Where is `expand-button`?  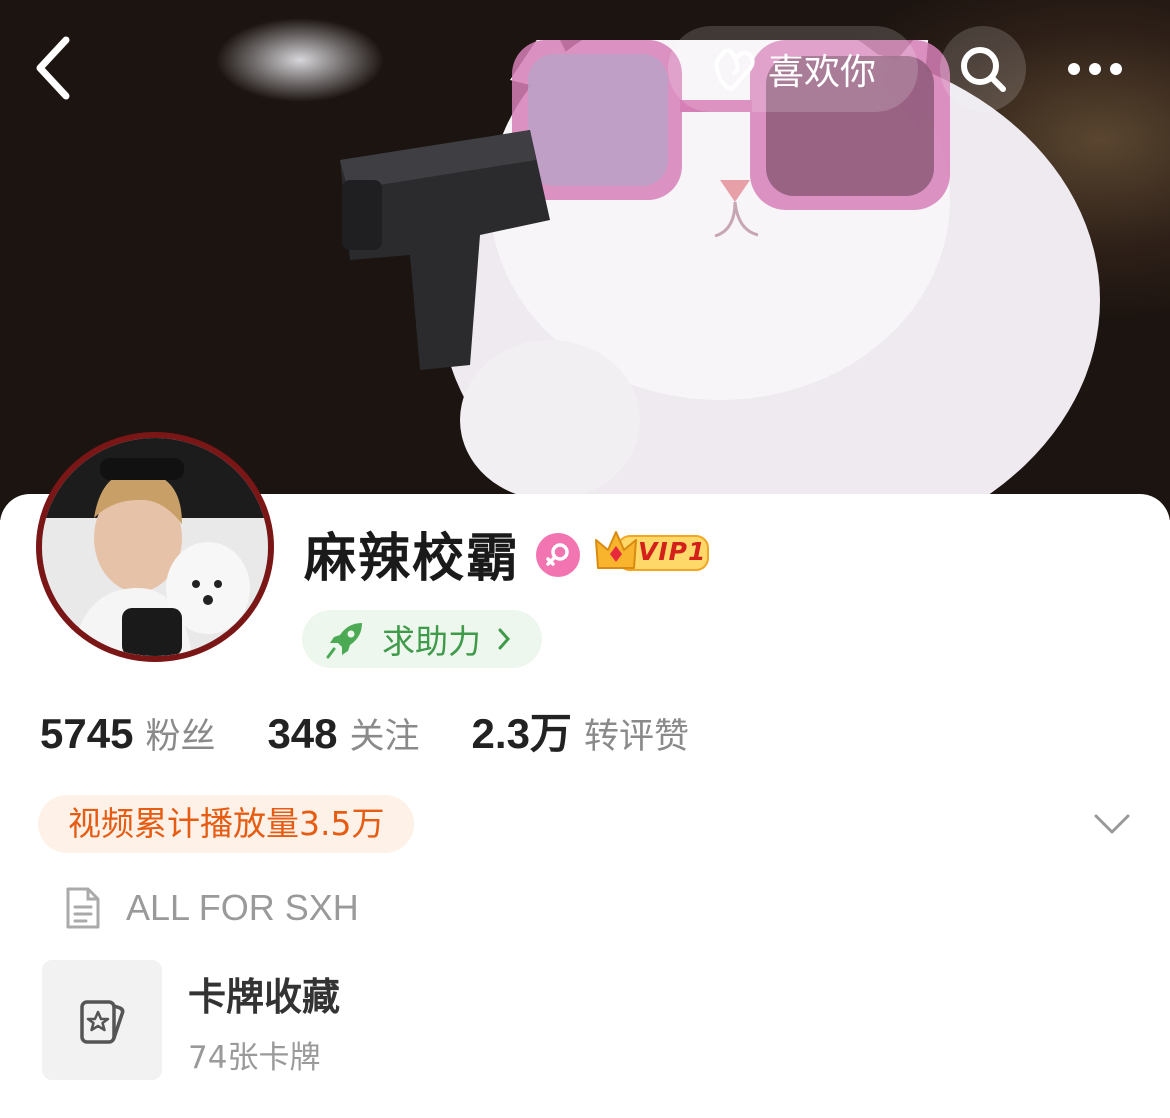 expand-button is located at coordinates (1112, 824).